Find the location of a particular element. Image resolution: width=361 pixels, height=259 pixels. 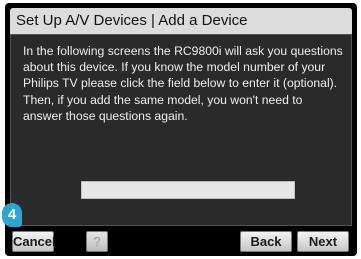

model-number-input is located at coordinates (188, 190).